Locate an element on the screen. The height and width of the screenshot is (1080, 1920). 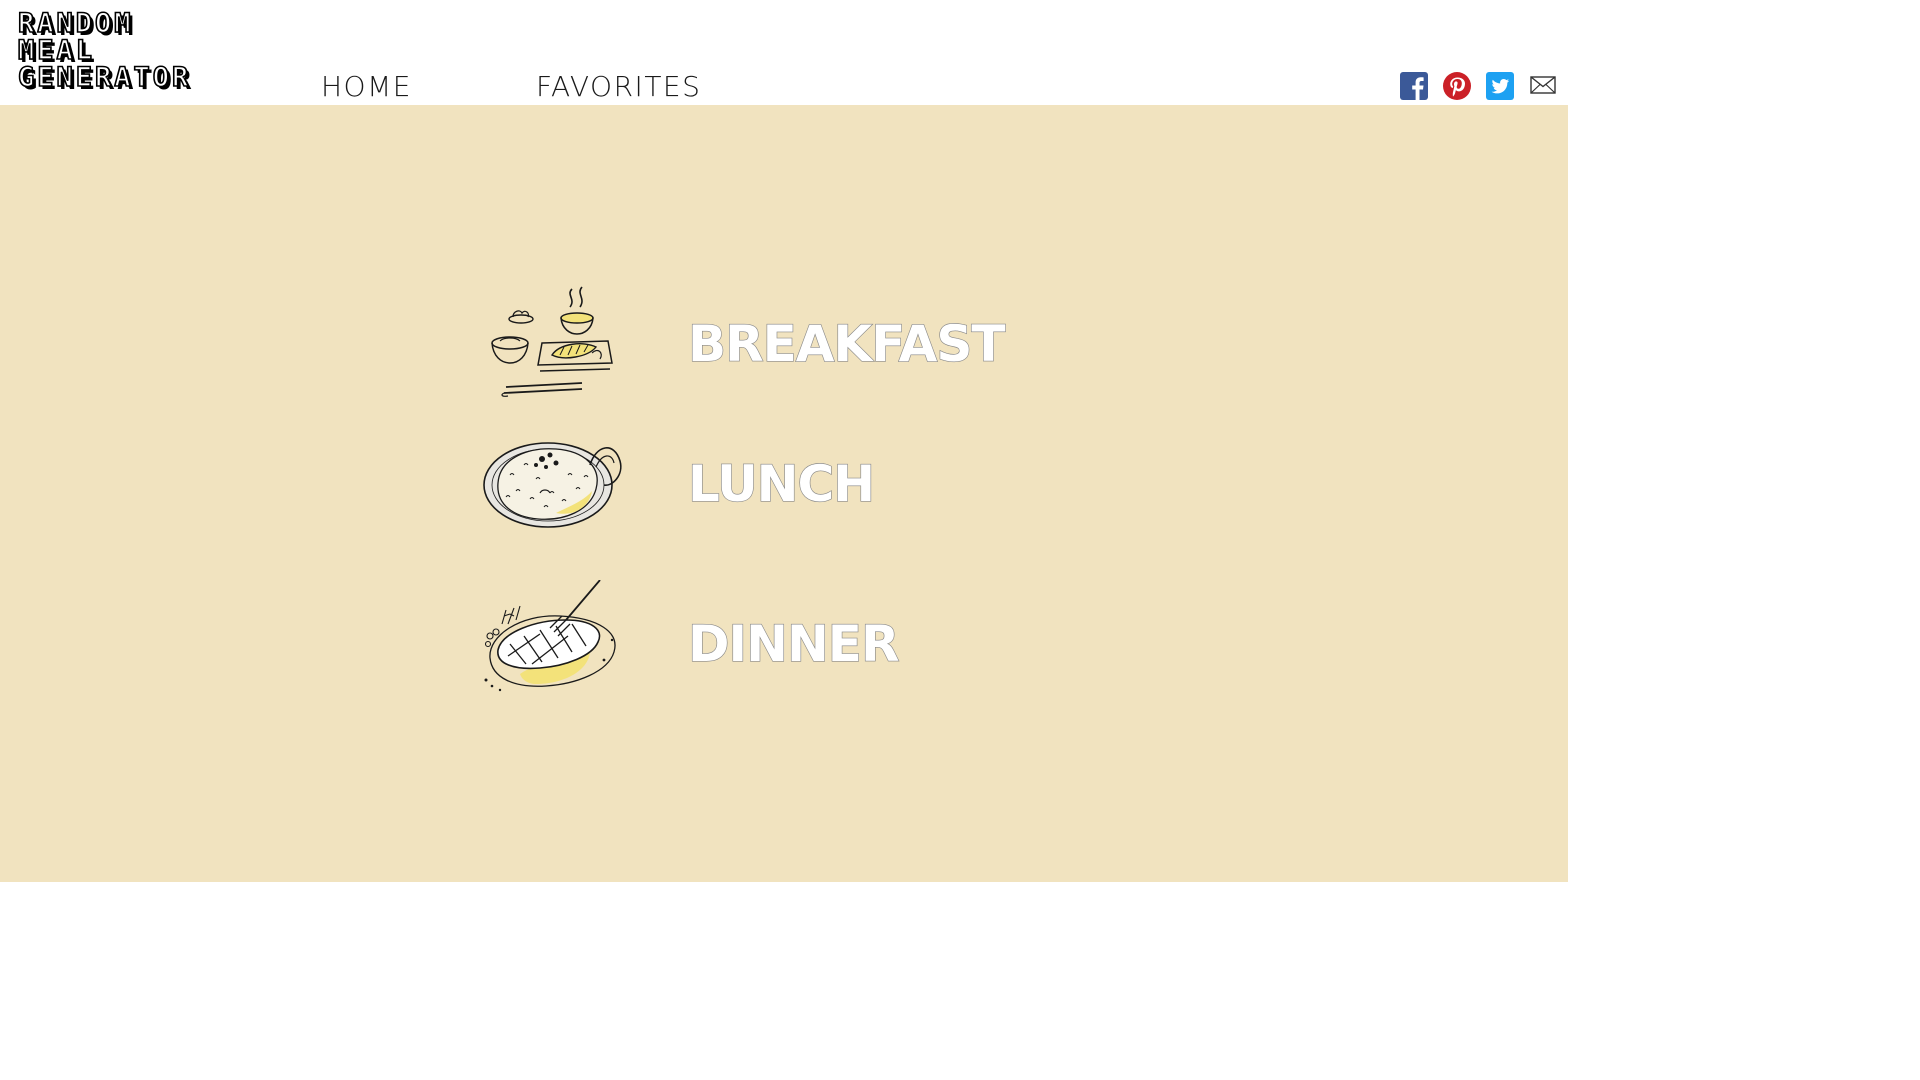
fried-rice-plate-icon is located at coordinates (552, 485).